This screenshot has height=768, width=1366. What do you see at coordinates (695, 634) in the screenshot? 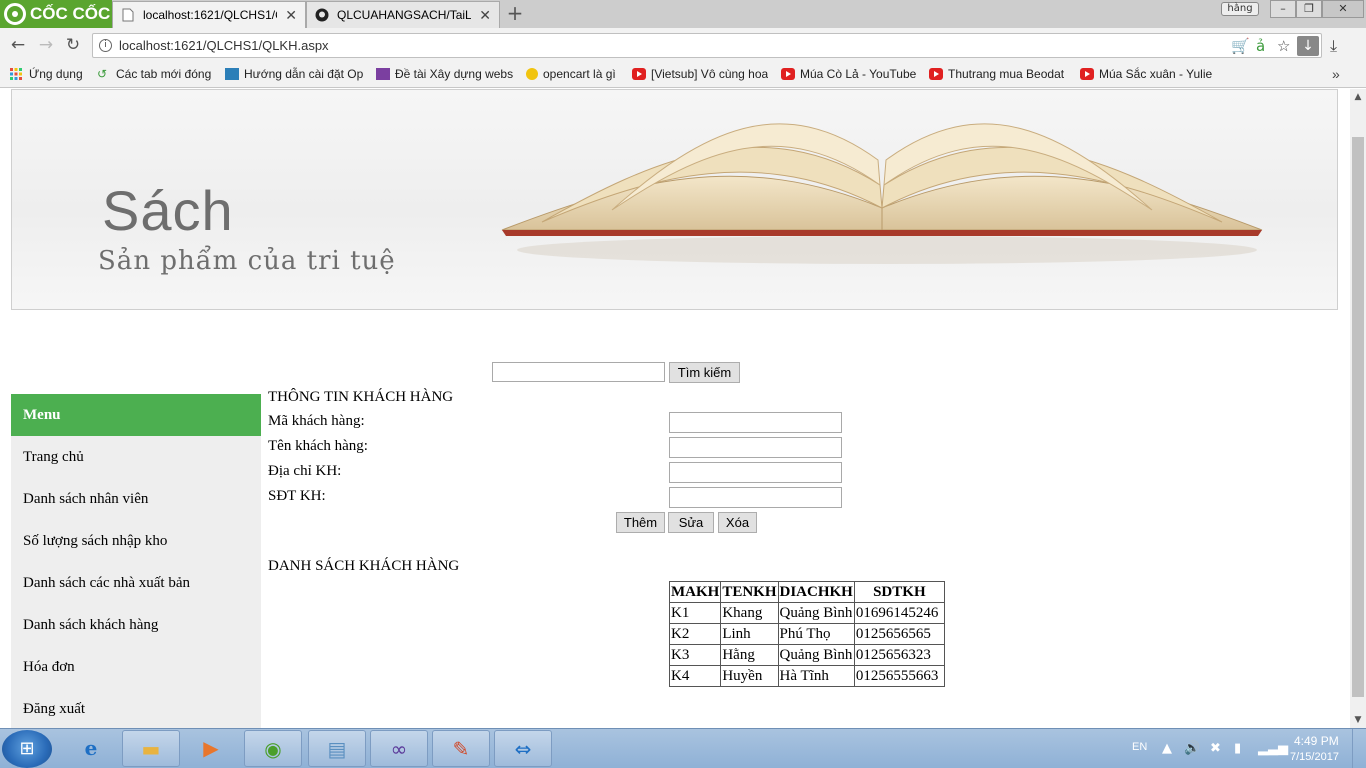
I see `table-cell: K2` at bounding box center [695, 634].